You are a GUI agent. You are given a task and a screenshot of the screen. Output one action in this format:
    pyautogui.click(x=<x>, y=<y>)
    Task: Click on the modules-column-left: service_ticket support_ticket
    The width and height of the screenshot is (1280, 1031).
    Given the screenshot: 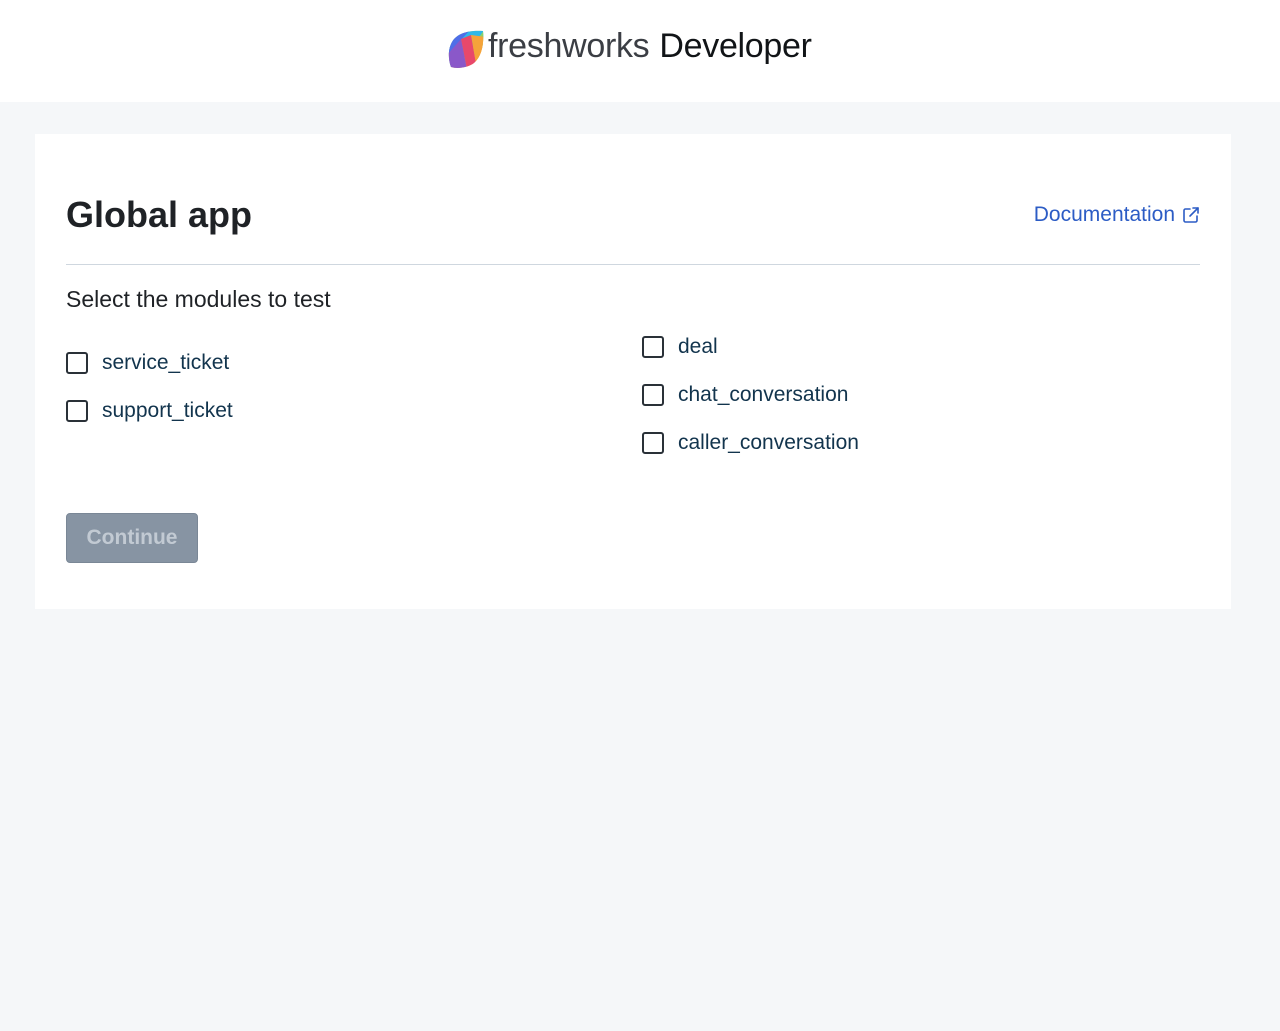 What is the action you would take?
    pyautogui.click(x=149, y=387)
    